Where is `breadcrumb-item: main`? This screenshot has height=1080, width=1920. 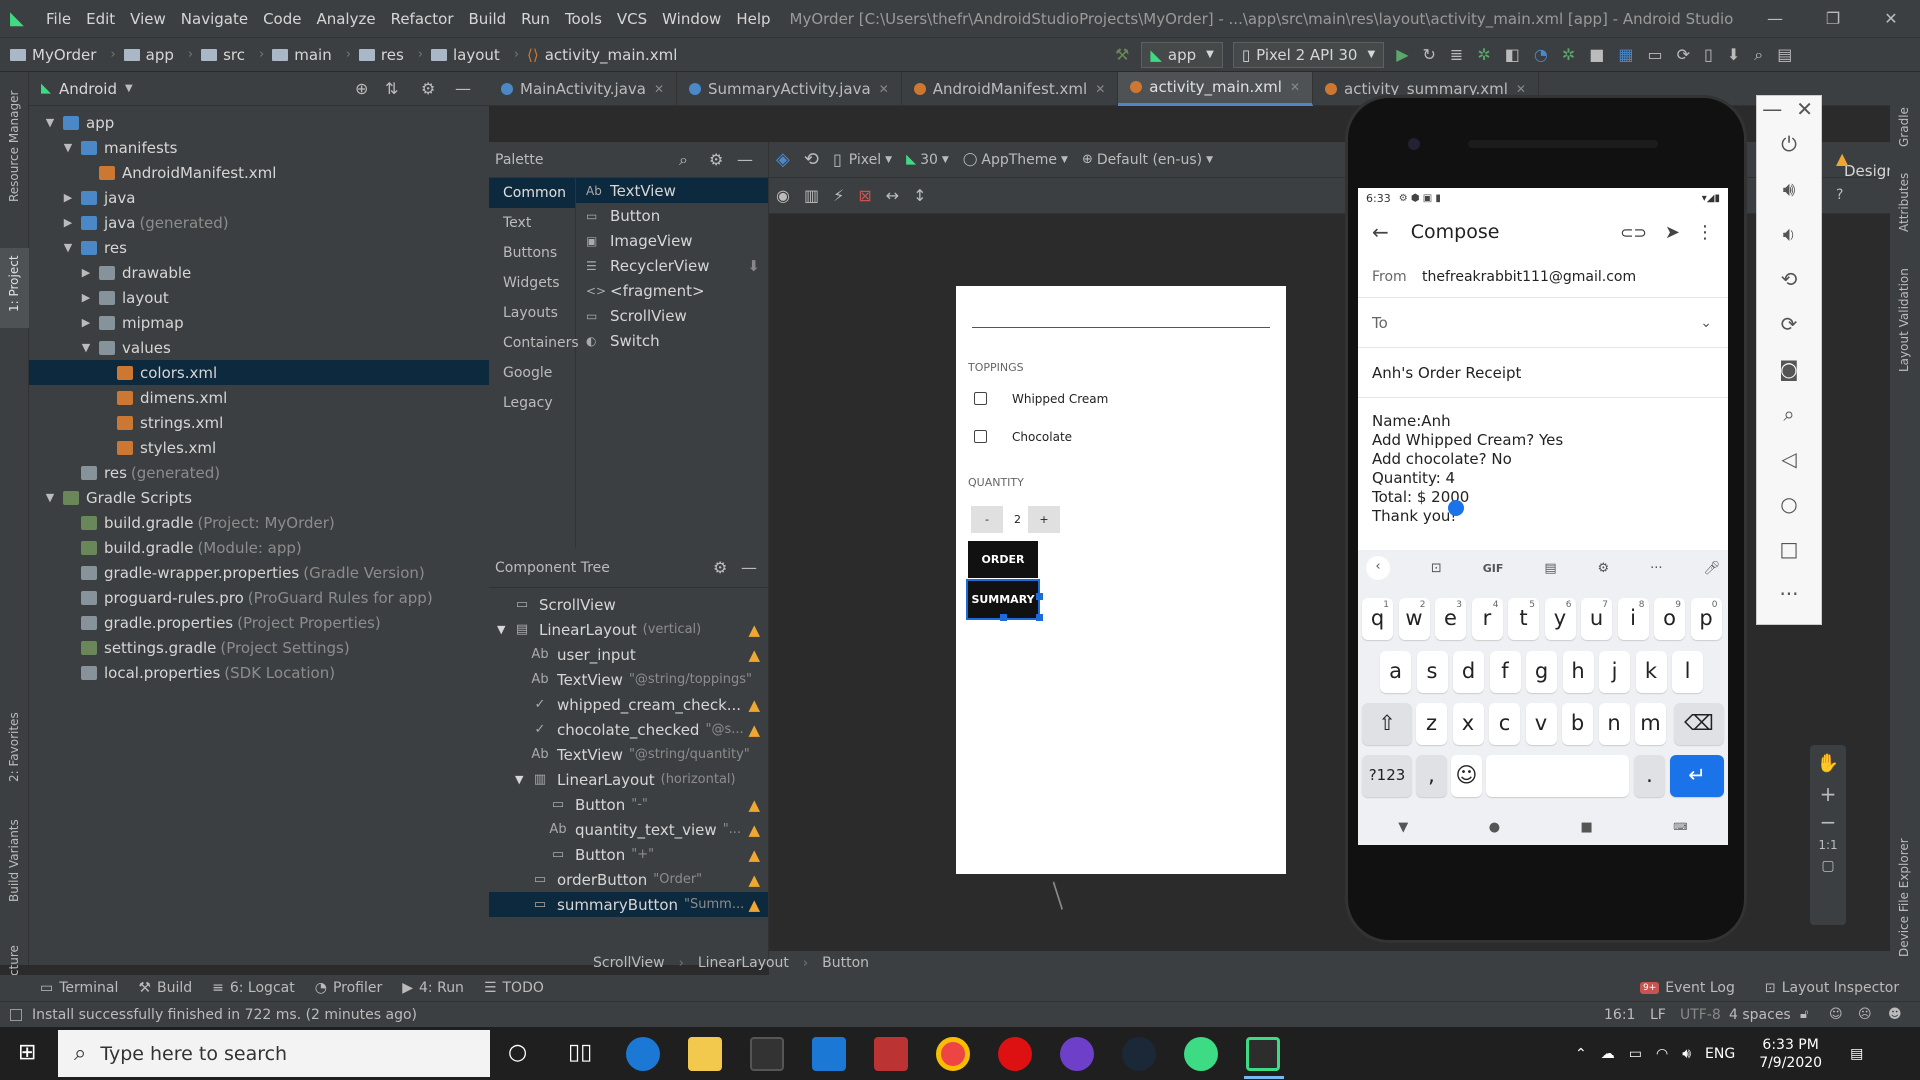 breadcrumb-item: main is located at coordinates (302, 55).